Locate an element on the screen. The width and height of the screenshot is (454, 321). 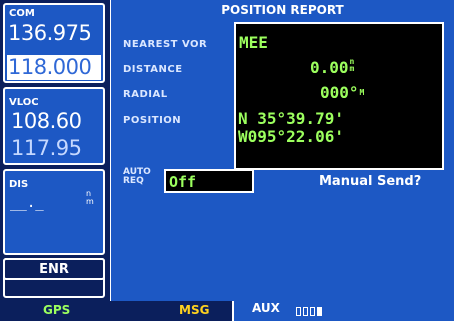
distance-label: DISTANCE is located at coordinates (153, 69).